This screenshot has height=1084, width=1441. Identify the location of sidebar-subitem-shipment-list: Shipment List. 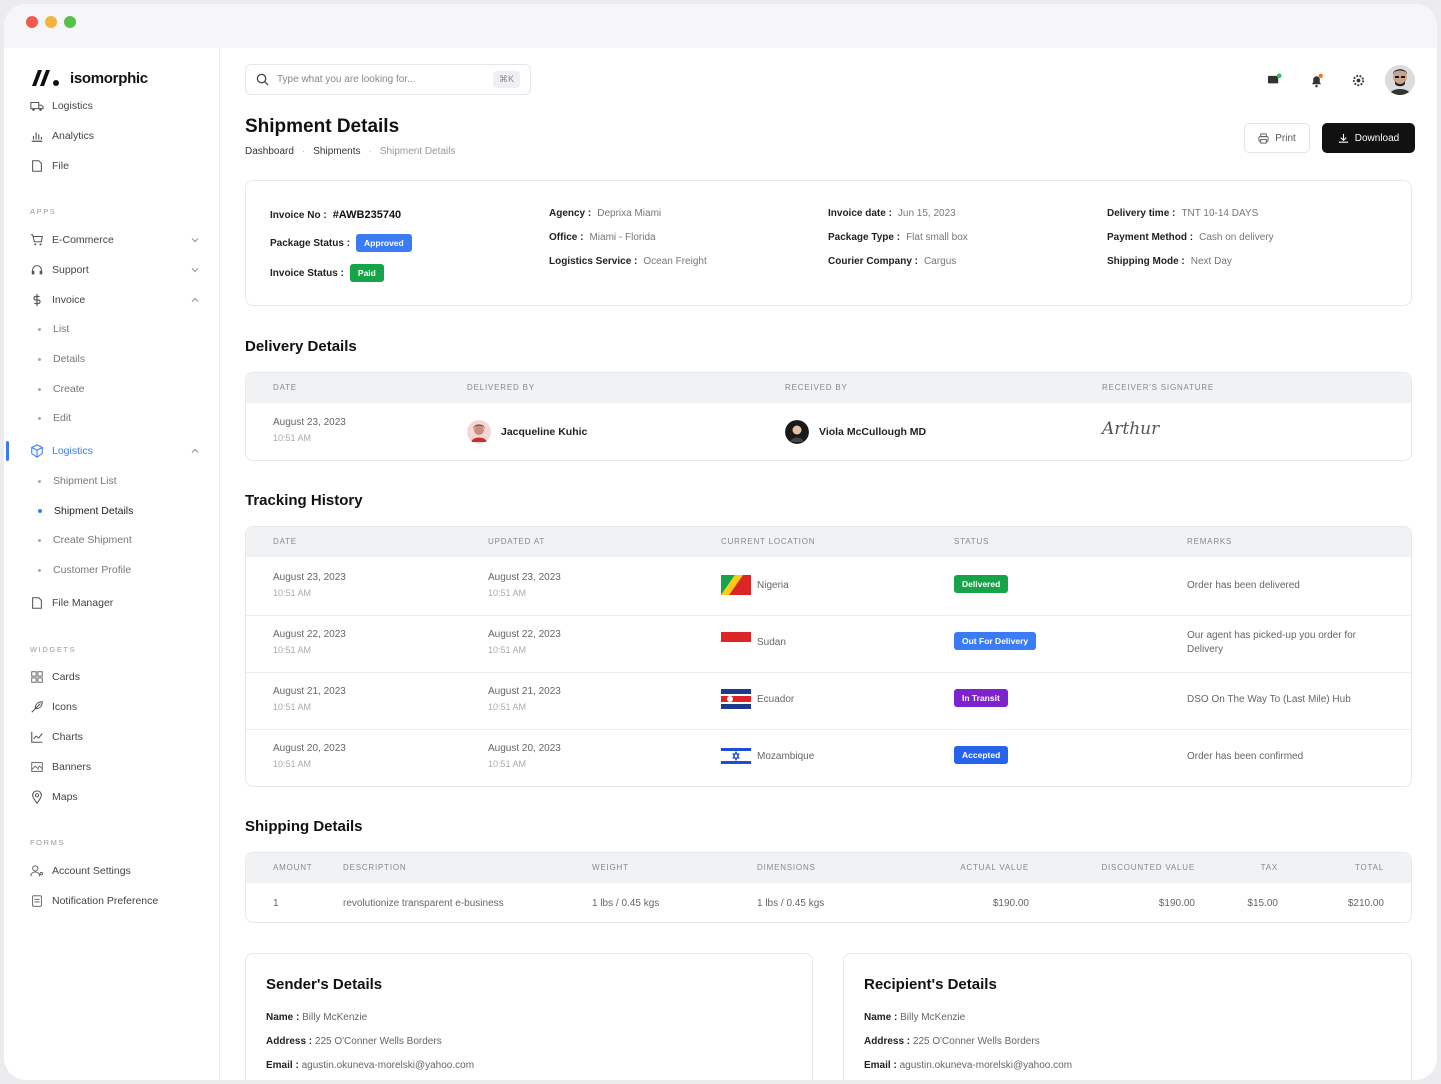
(77, 481).